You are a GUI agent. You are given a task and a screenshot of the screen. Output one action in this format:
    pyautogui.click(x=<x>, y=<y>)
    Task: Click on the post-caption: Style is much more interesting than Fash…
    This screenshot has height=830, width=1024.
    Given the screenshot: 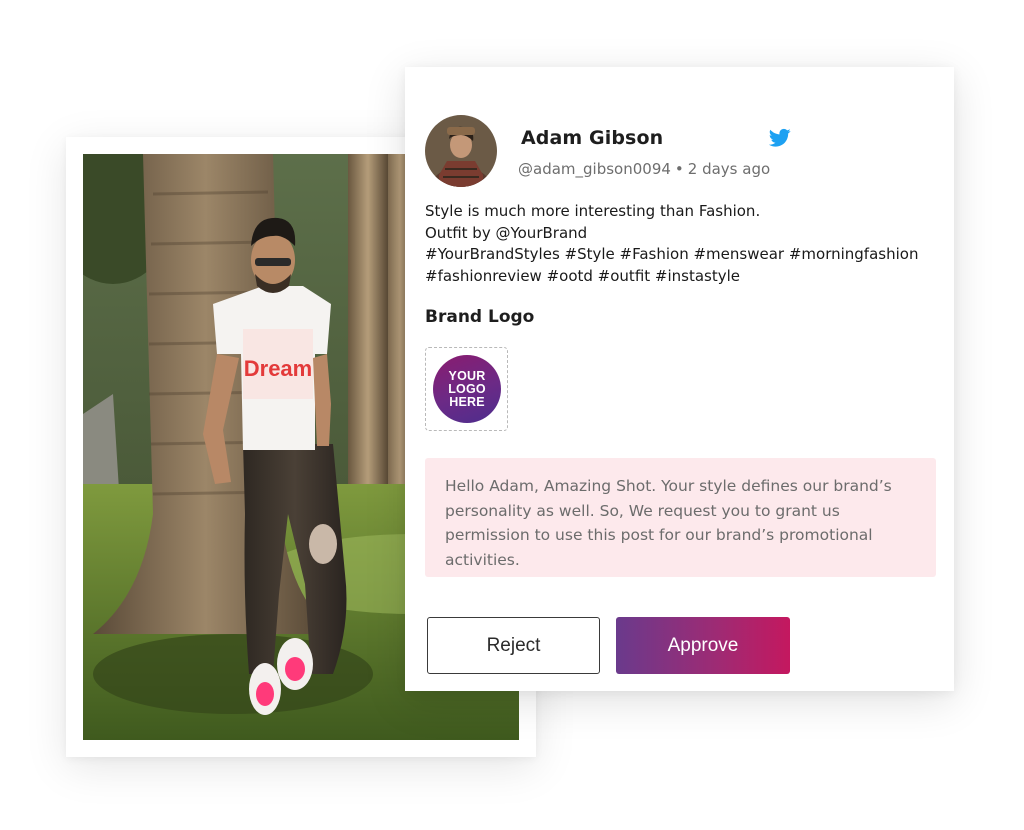 What is the action you would take?
    pyautogui.click(x=685, y=244)
    